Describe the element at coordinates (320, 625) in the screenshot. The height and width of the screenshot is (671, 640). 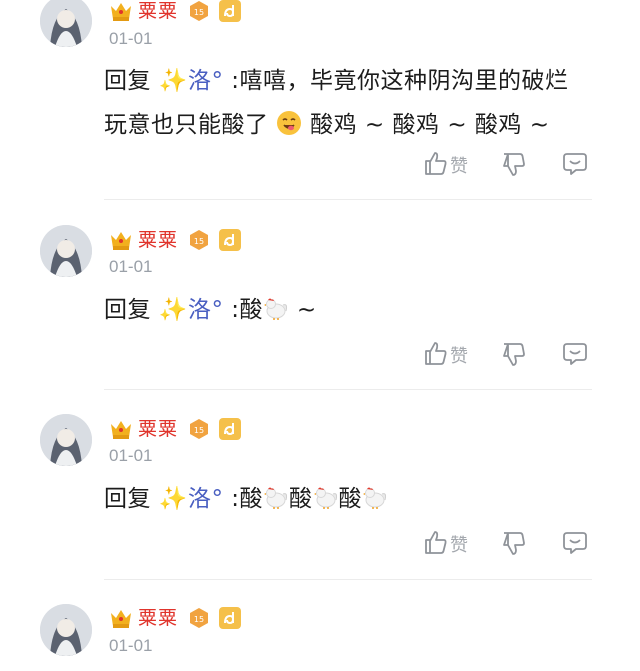
I see `comment-item: 粟粟 15 01-01` at that location.